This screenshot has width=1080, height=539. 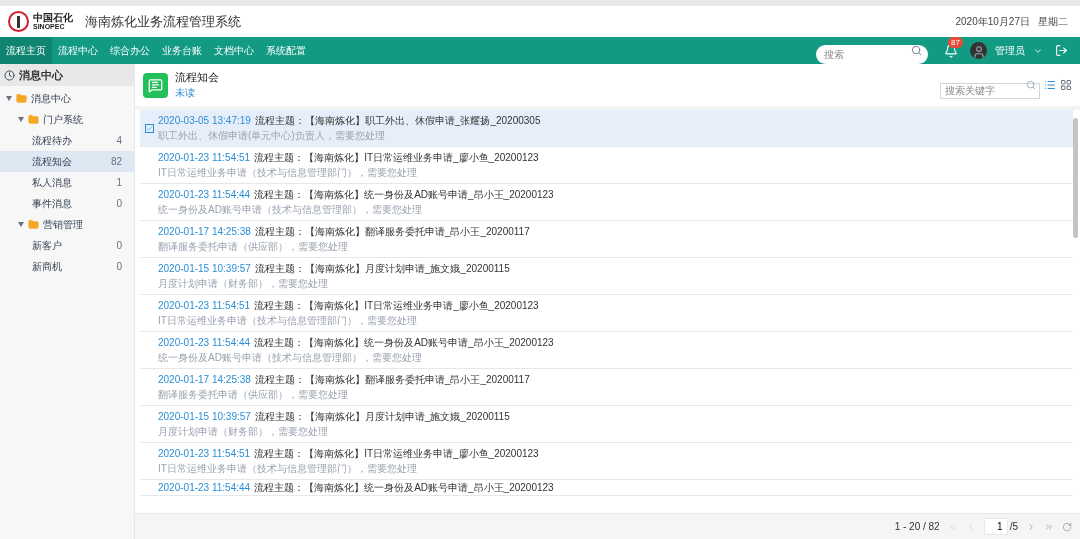 What do you see at coordinates (1010, 50) in the screenshot?
I see `user-name: 管理员` at bounding box center [1010, 50].